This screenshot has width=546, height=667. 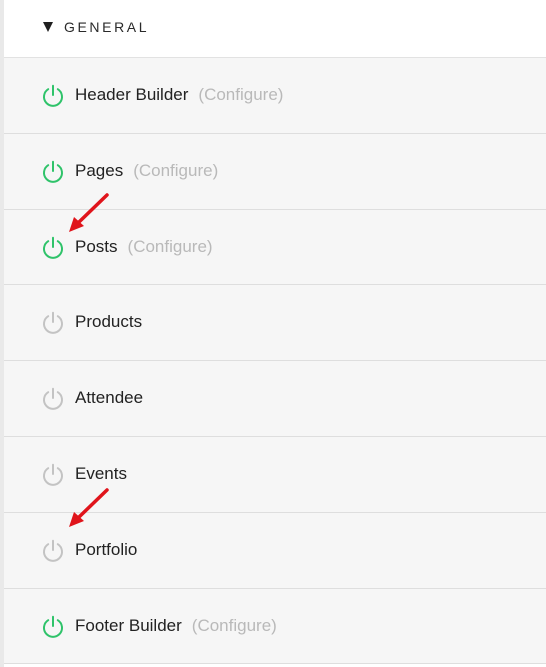 I want to click on module-row-attendee: Attendee, so click(x=275, y=399).